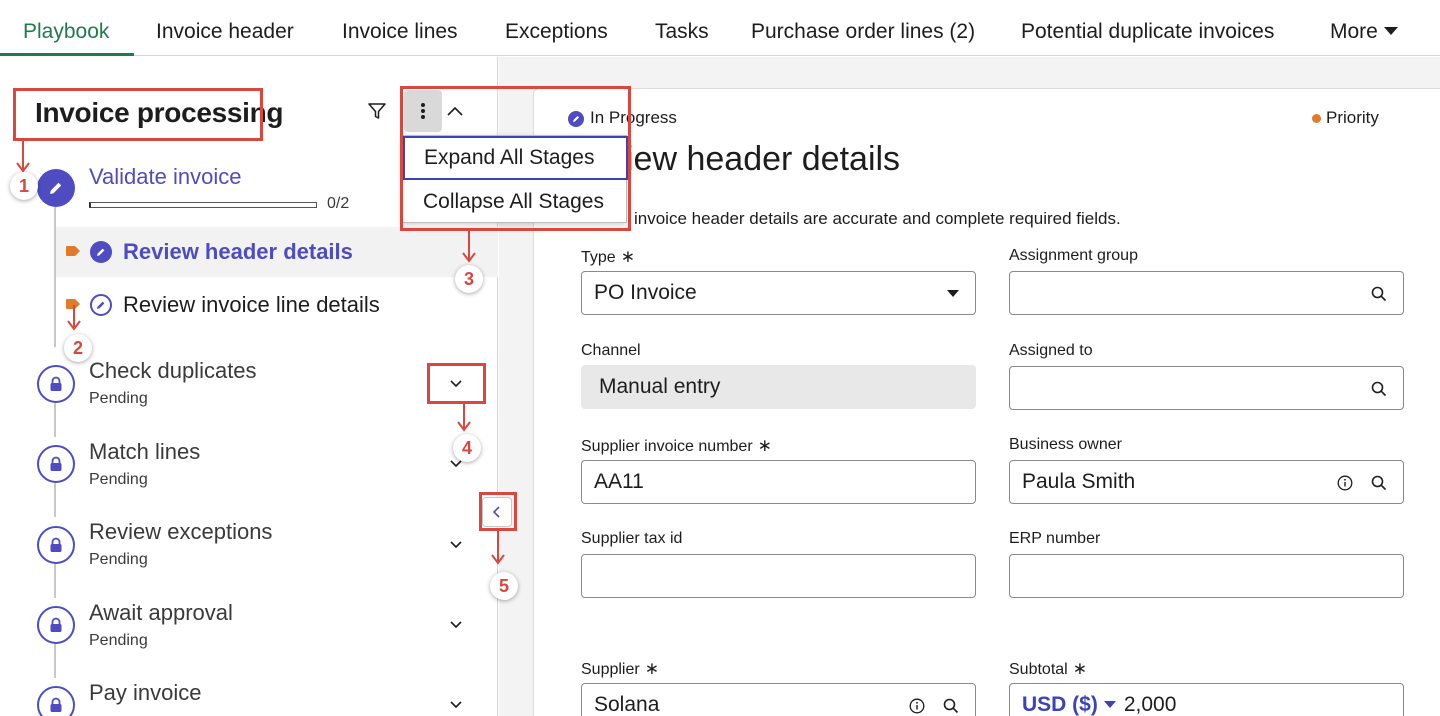 The image size is (1440, 716). I want to click on stage-await-approval: Await approval, so click(161, 613).